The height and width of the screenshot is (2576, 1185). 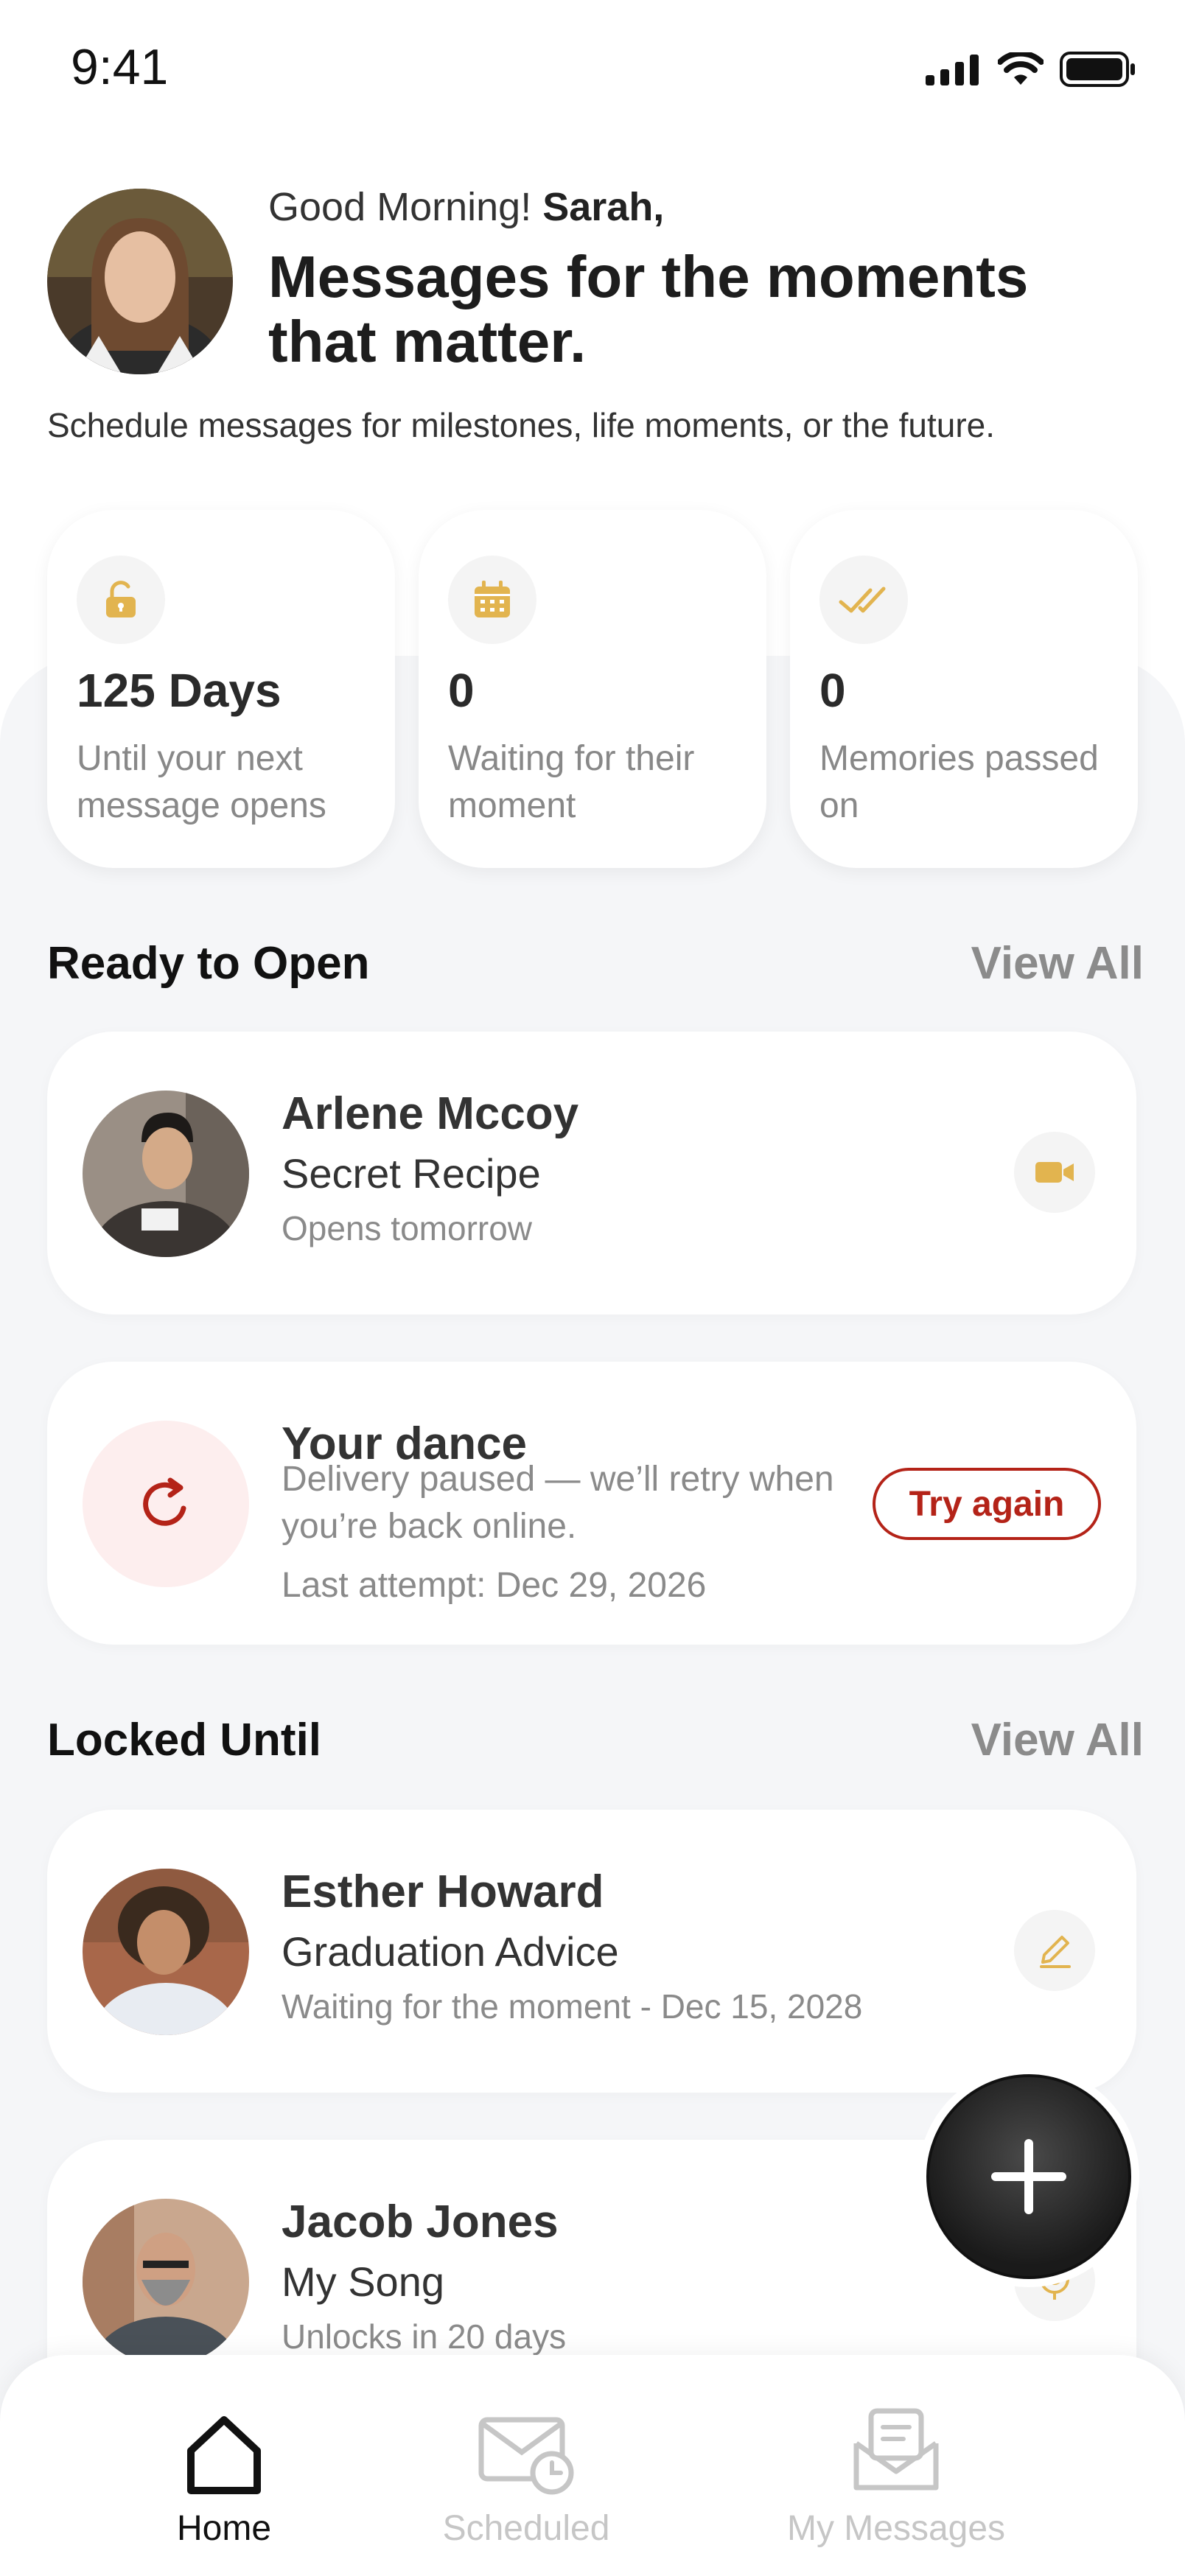 What do you see at coordinates (592, 689) in the screenshot?
I see `stat-card-waiting: 0 Waiting for their moment` at bounding box center [592, 689].